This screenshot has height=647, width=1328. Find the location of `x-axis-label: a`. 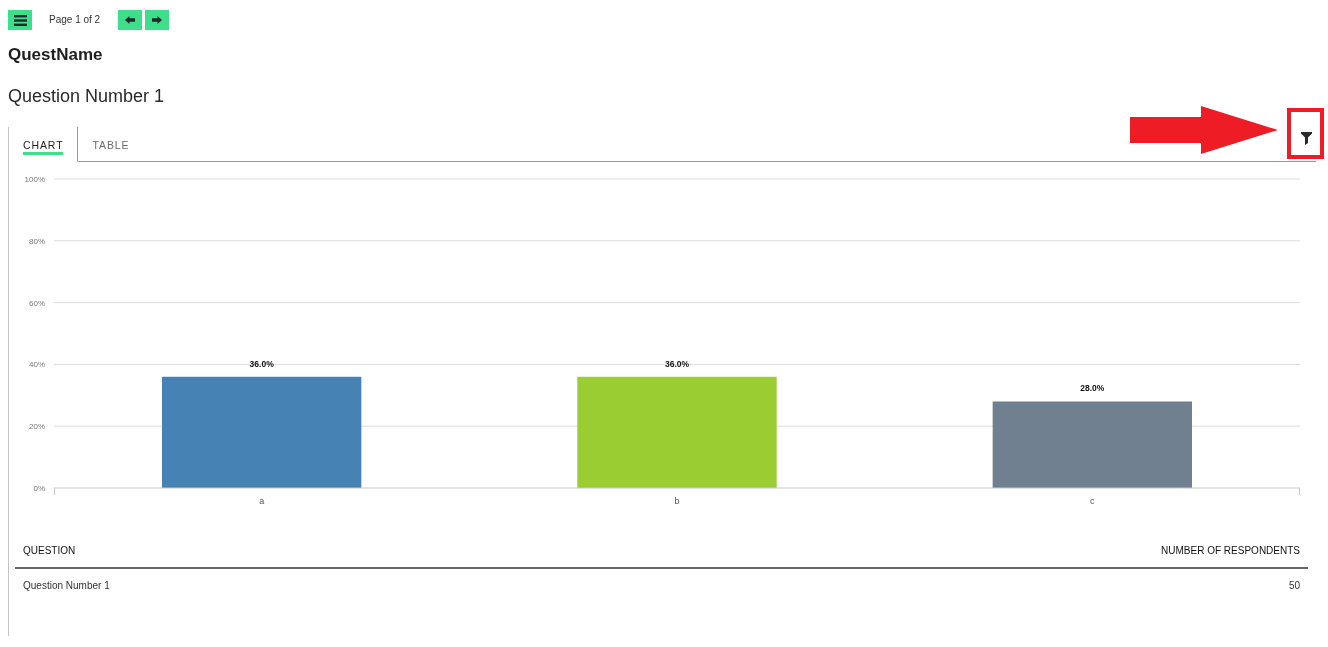

x-axis-label: a is located at coordinates (262, 501).